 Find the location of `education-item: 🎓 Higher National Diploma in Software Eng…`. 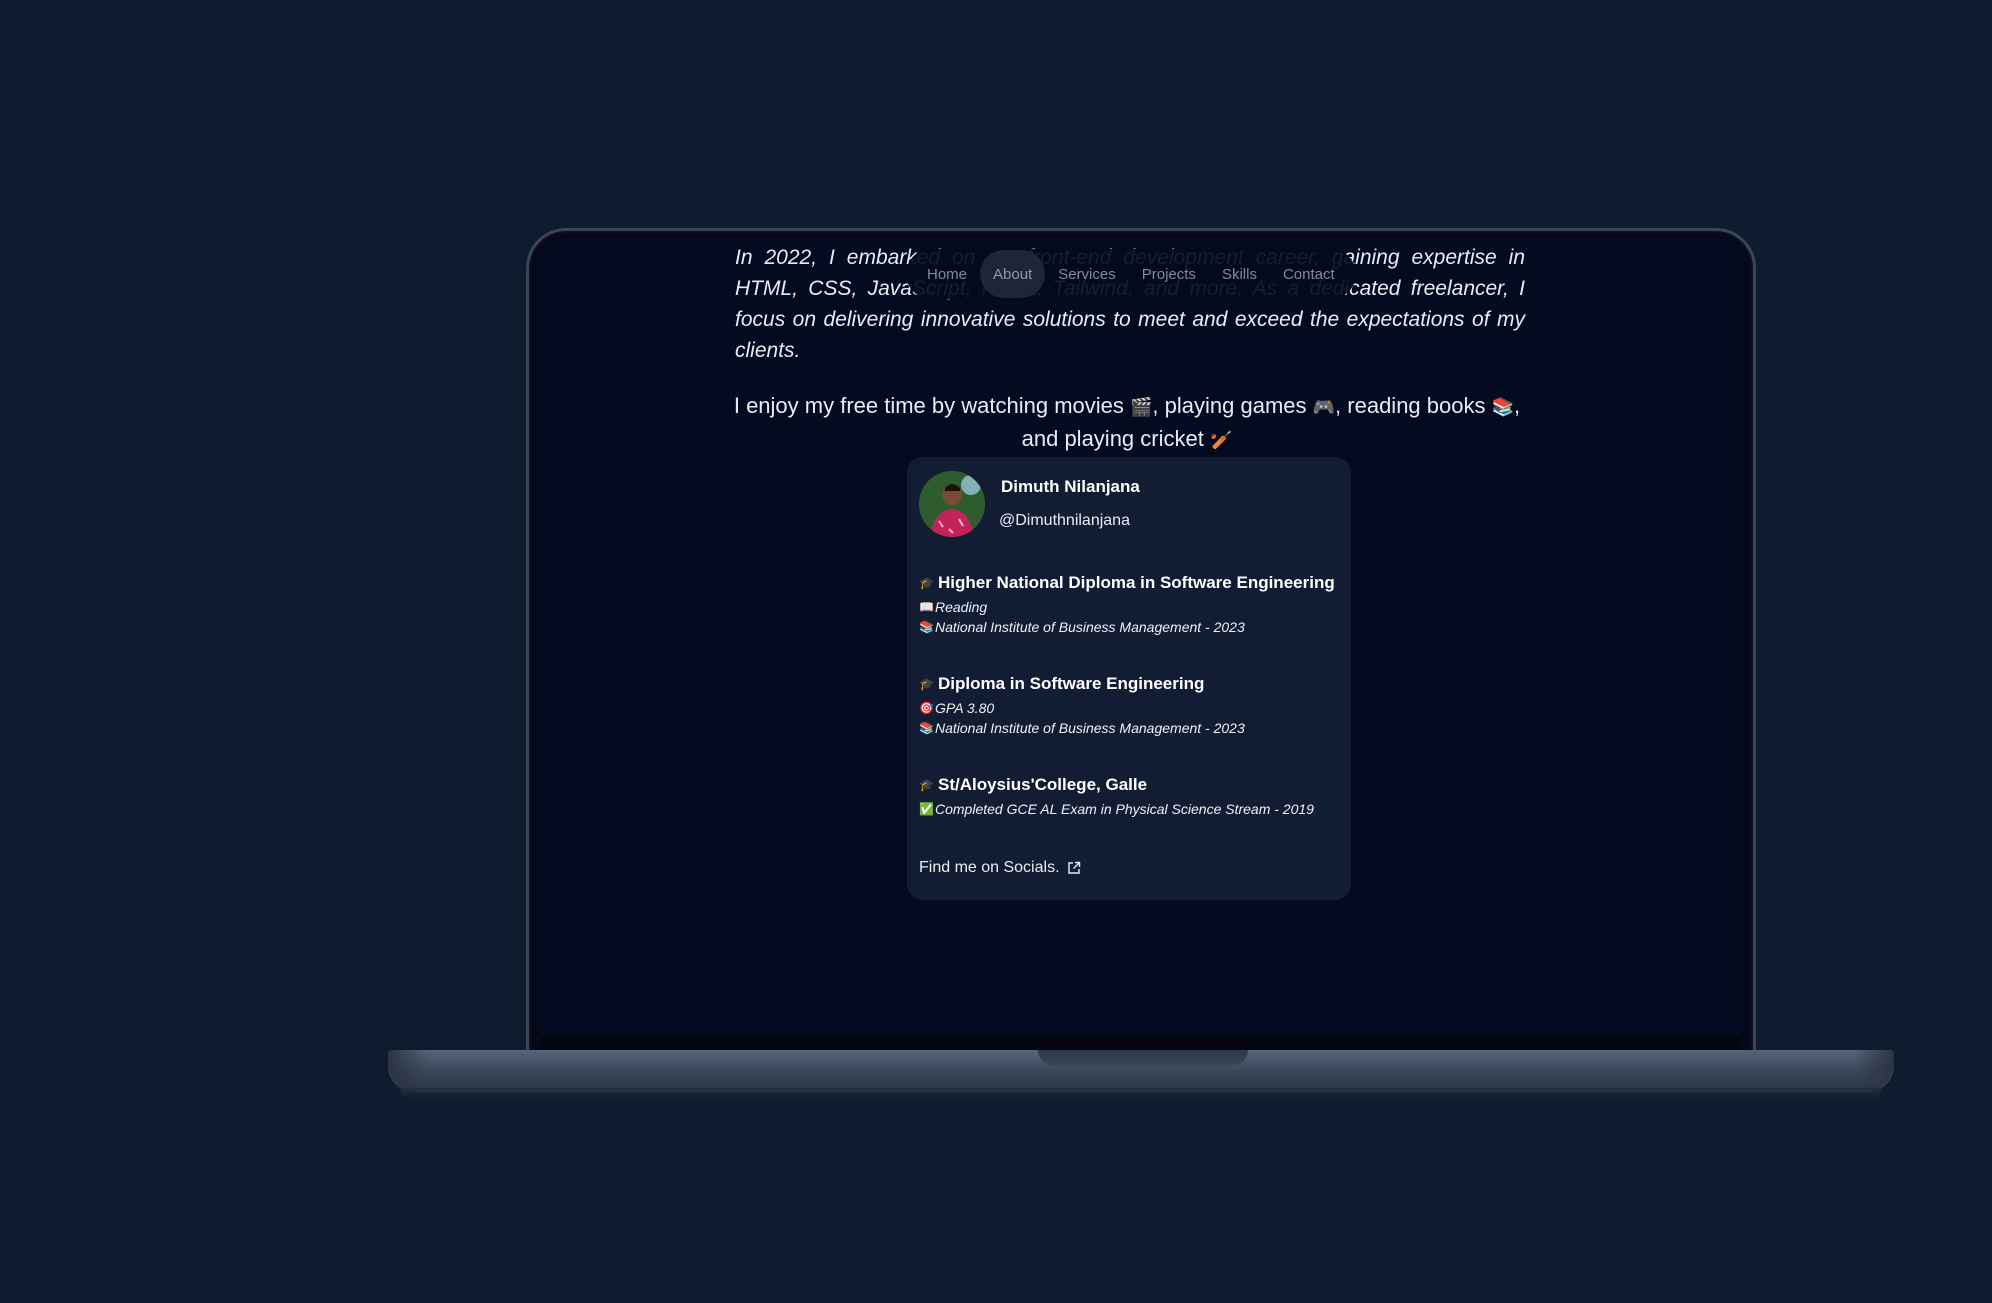

education-item: 🎓 Higher National Diploma in Software Eng… is located at coordinates (1127, 604).